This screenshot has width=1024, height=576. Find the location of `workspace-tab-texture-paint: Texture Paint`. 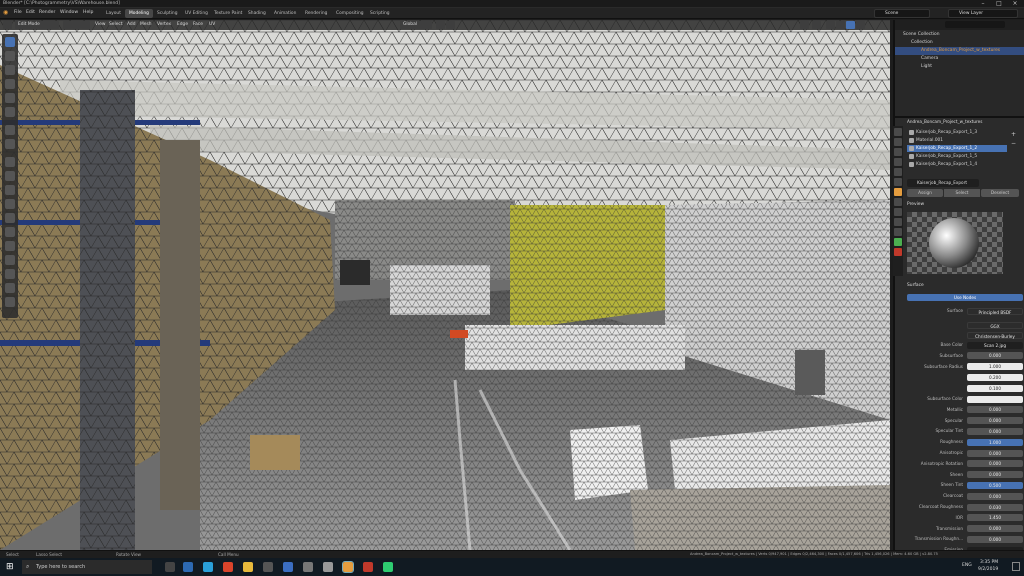

workspace-tab-texture-paint: Texture Paint is located at coordinates (228, 13).